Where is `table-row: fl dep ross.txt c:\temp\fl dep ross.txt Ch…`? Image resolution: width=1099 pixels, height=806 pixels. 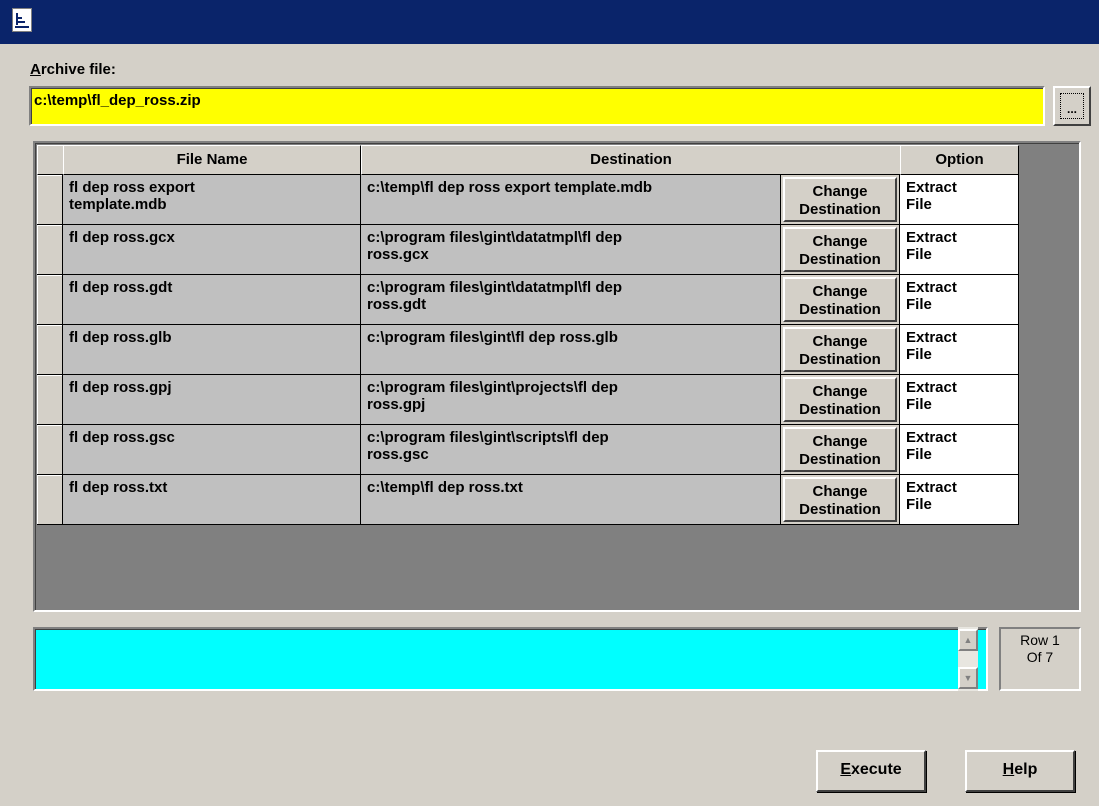 table-row: fl dep ross.txt c:\temp\fl dep ross.txt Ch… is located at coordinates (528, 500).